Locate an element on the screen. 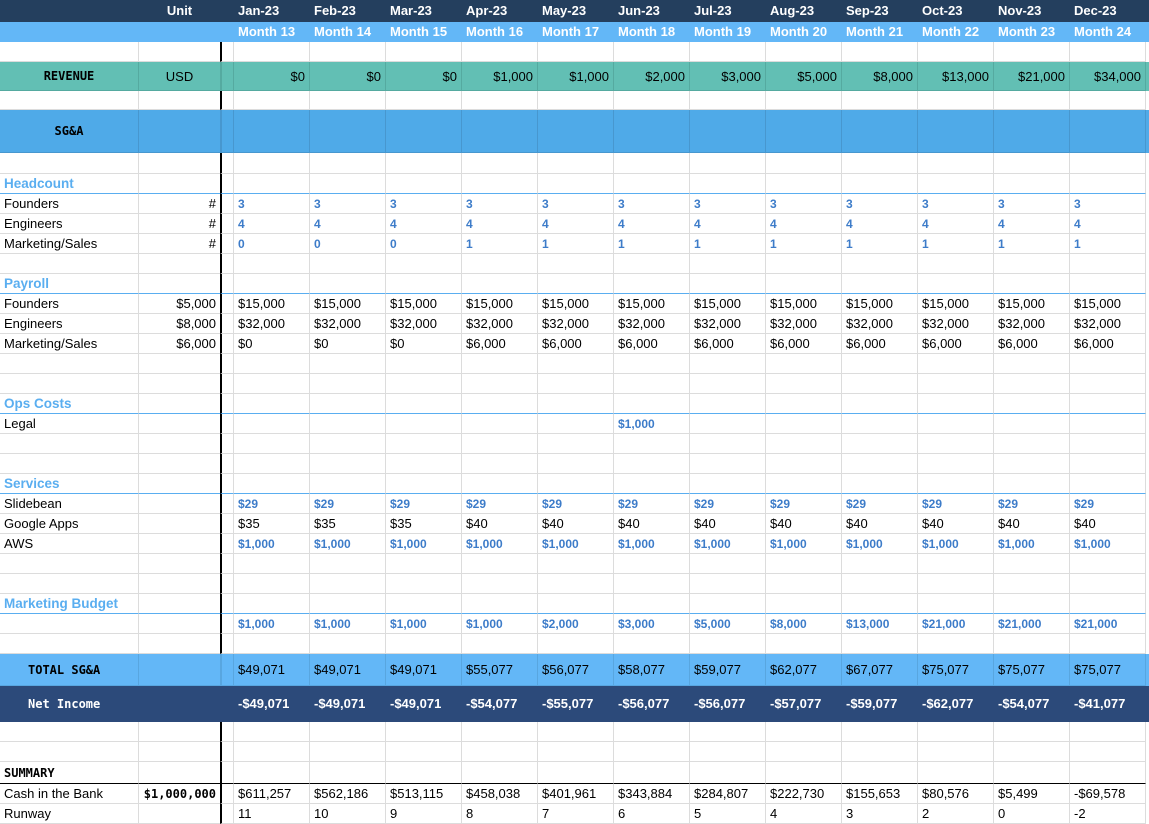  cell: $15,000 is located at coordinates (880, 304).